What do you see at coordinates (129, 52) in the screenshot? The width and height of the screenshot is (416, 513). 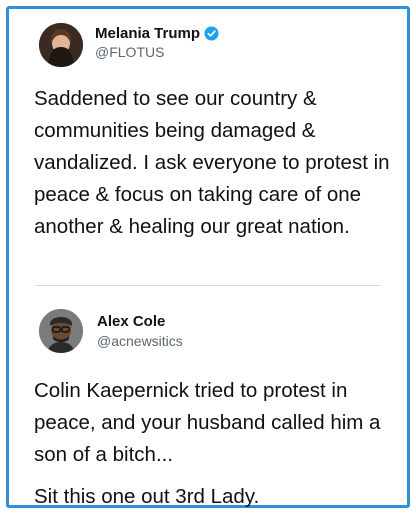 I see `user-handle: @FLOTUS` at bounding box center [129, 52].